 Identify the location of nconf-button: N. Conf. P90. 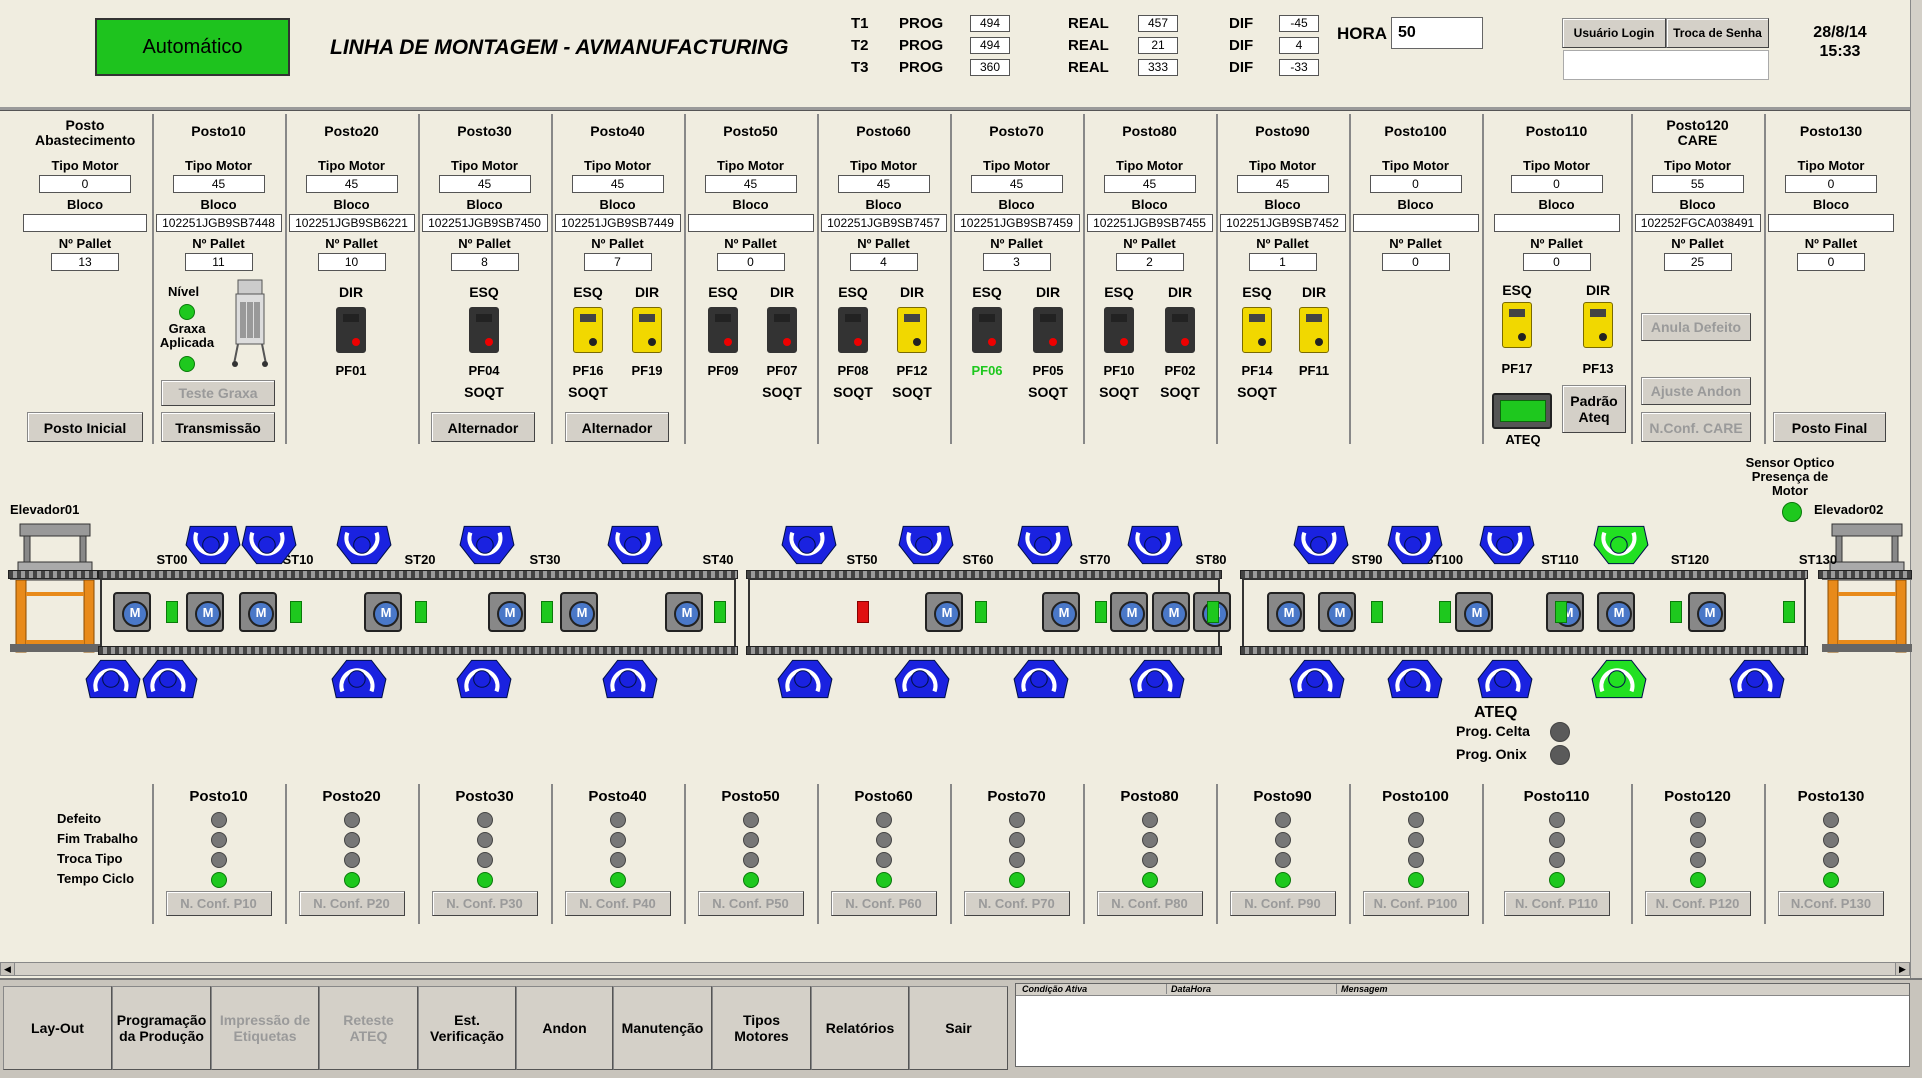
(1282, 903).